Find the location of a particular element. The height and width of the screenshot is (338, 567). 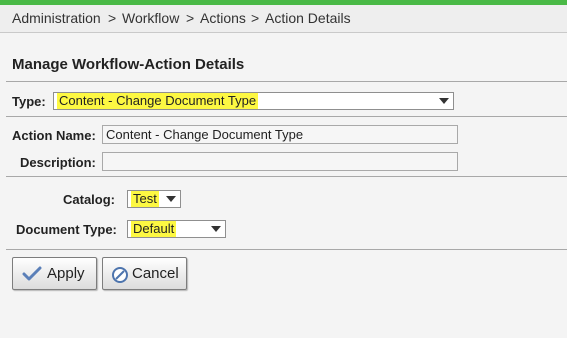

breadcrumb-item-action-details: Action Details is located at coordinates (308, 18).